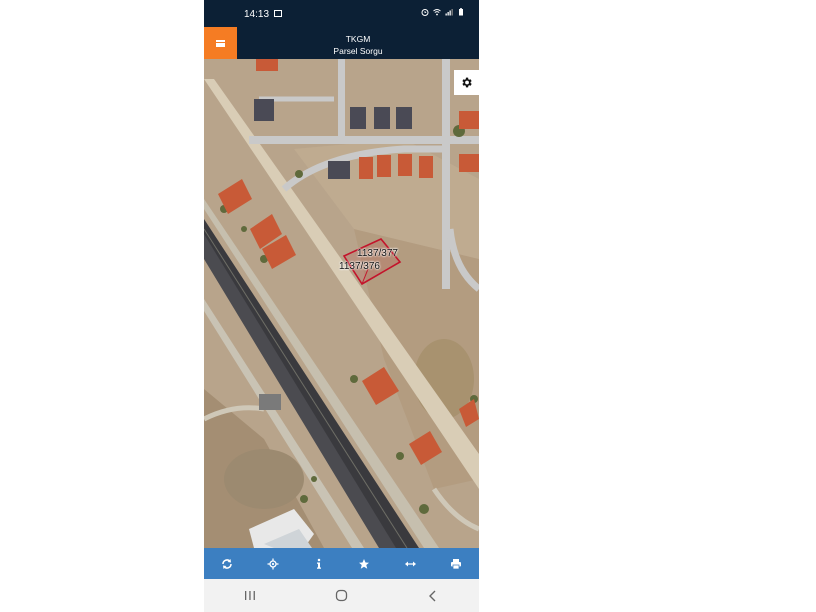 This screenshot has height=612, width=816. What do you see at coordinates (358, 39) in the screenshot?
I see `app-title-line1: TKGM` at bounding box center [358, 39].